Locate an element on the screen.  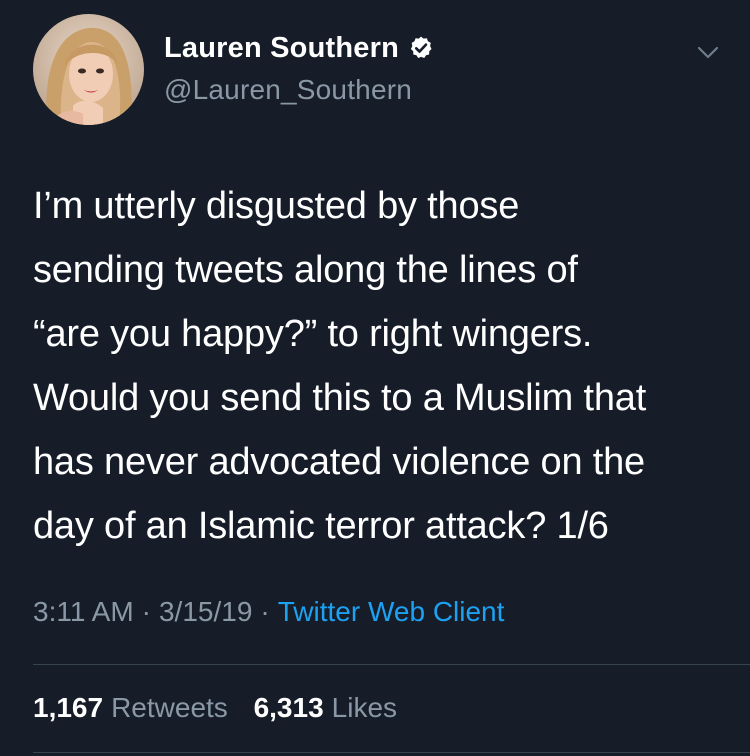
likes-count: 6,313 is located at coordinates (288, 707).